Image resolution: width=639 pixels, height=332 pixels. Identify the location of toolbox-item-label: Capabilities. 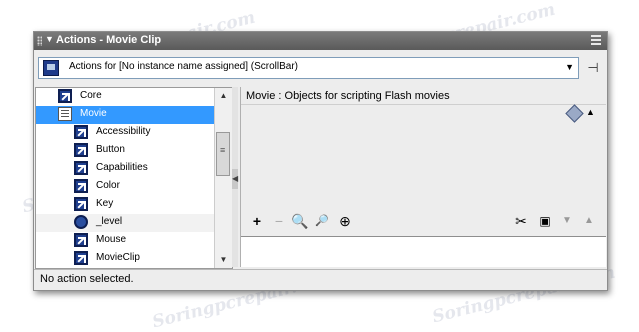
(122, 167).